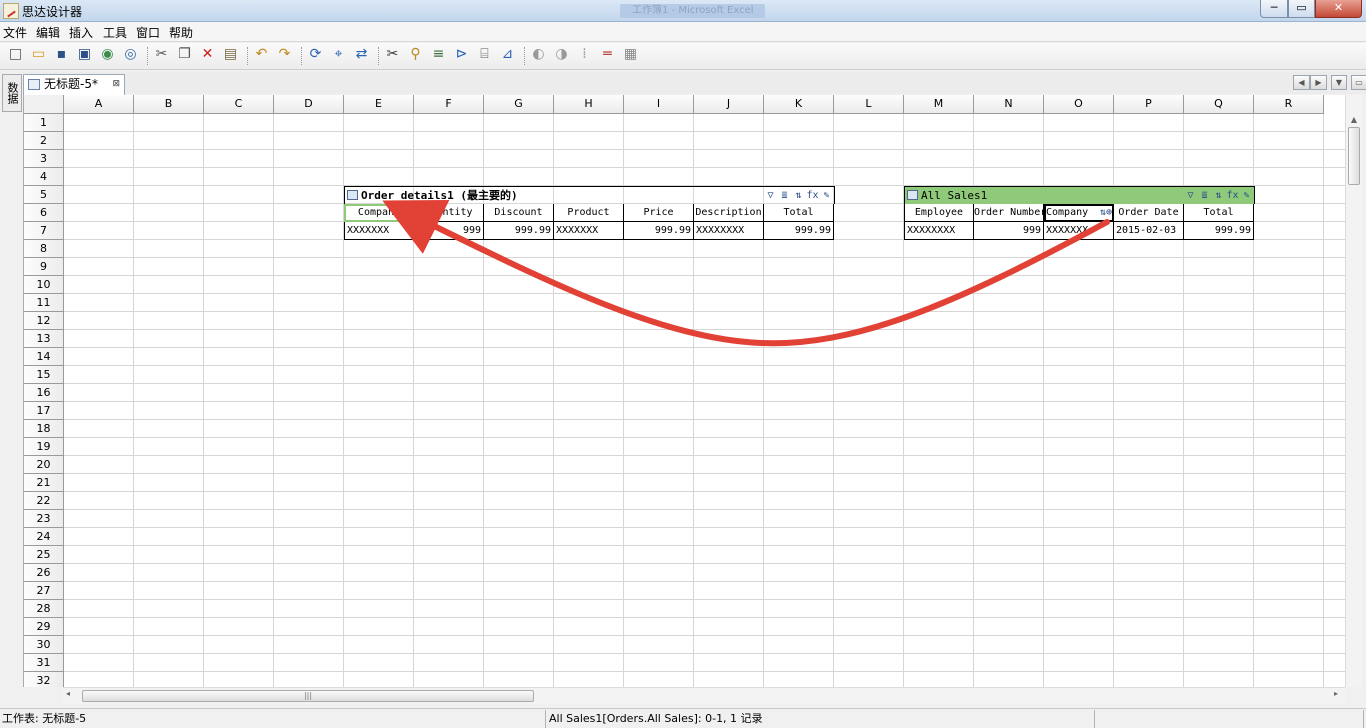  What do you see at coordinates (44, 519) in the screenshot?
I see `row-header-23: 23` at bounding box center [44, 519].